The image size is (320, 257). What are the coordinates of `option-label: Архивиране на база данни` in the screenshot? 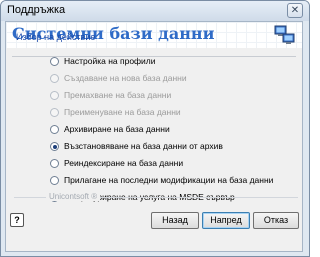 It's located at (117, 129).